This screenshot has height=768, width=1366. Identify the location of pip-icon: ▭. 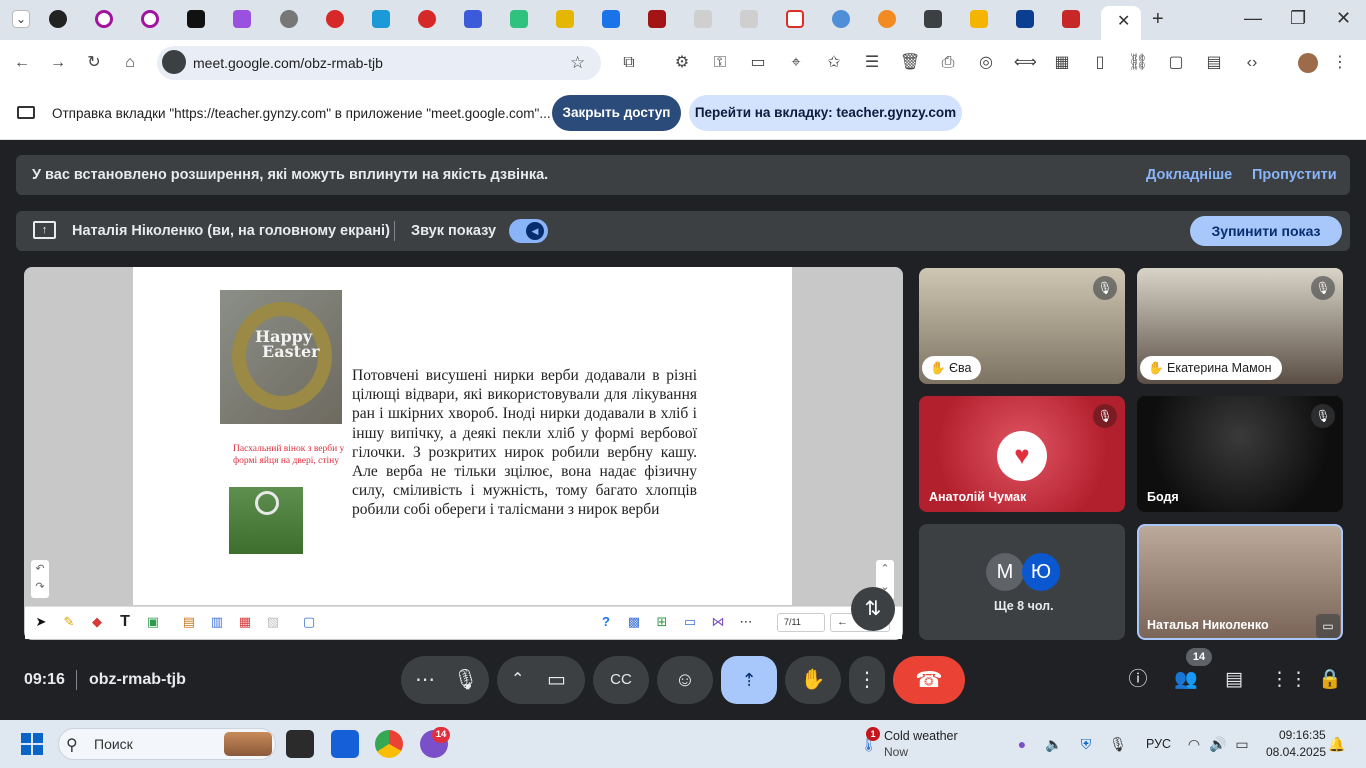
(1328, 626).